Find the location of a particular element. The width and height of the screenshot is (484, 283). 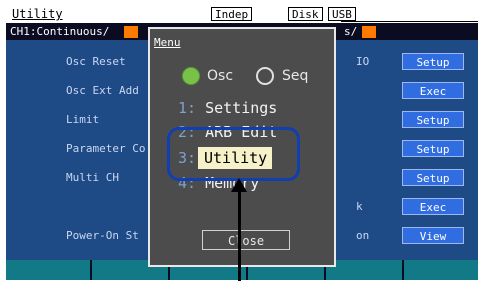

row-right-label-io: IO is located at coordinates (363, 61).